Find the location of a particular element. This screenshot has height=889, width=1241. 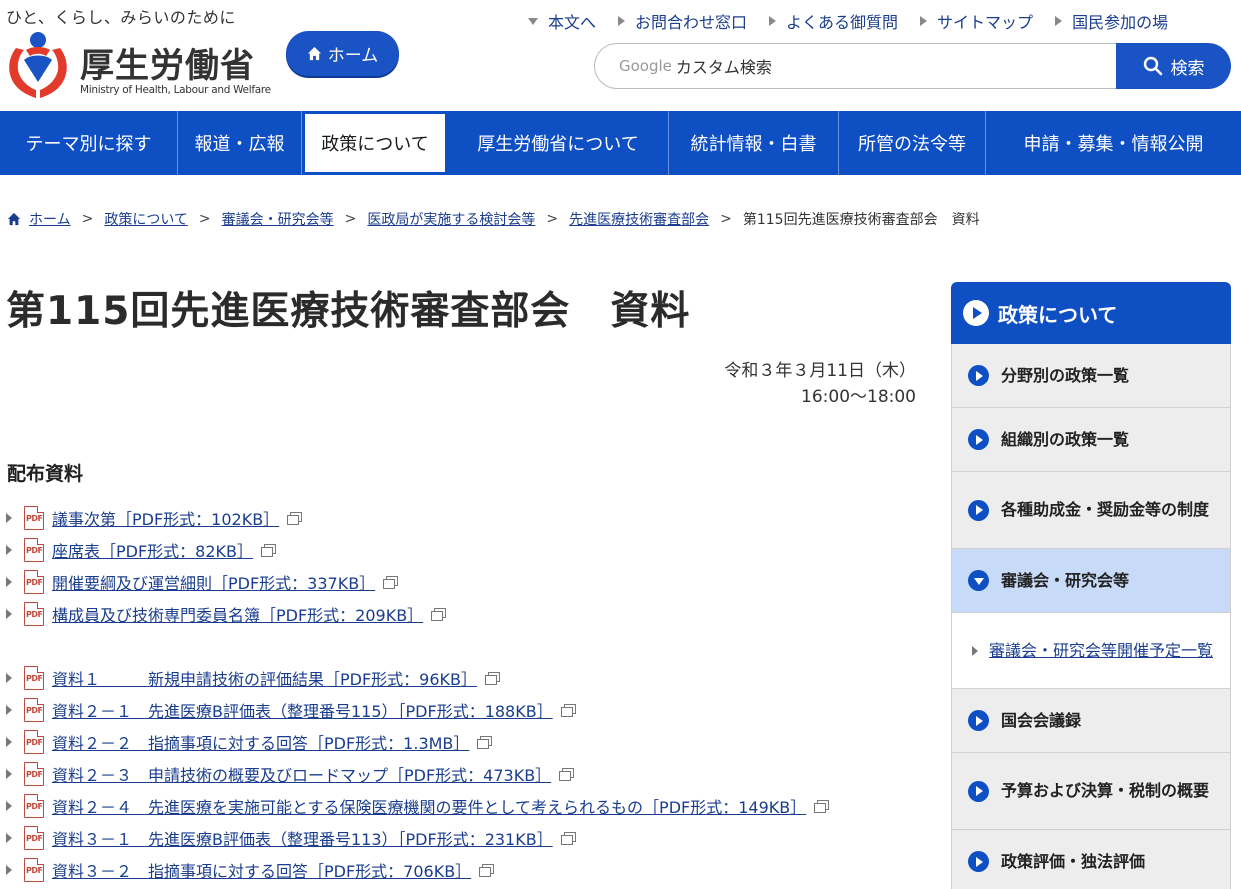

list-item: PDF 構成員及び技術専門委員名簿［PDF形式：209KB］ is located at coordinates (226, 614).